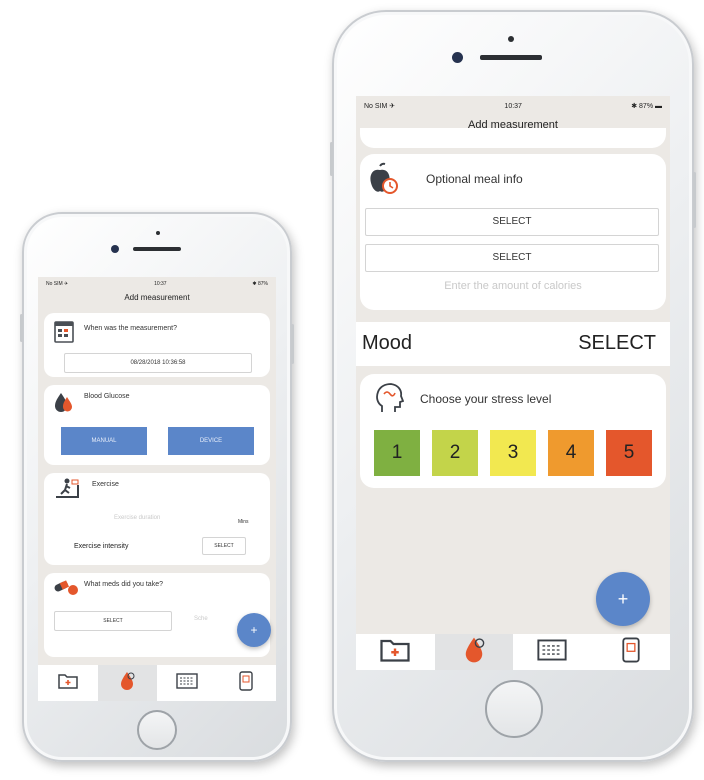  I want to click on meds-card: What meds did you take? SELECT Sche, so click(157, 615).